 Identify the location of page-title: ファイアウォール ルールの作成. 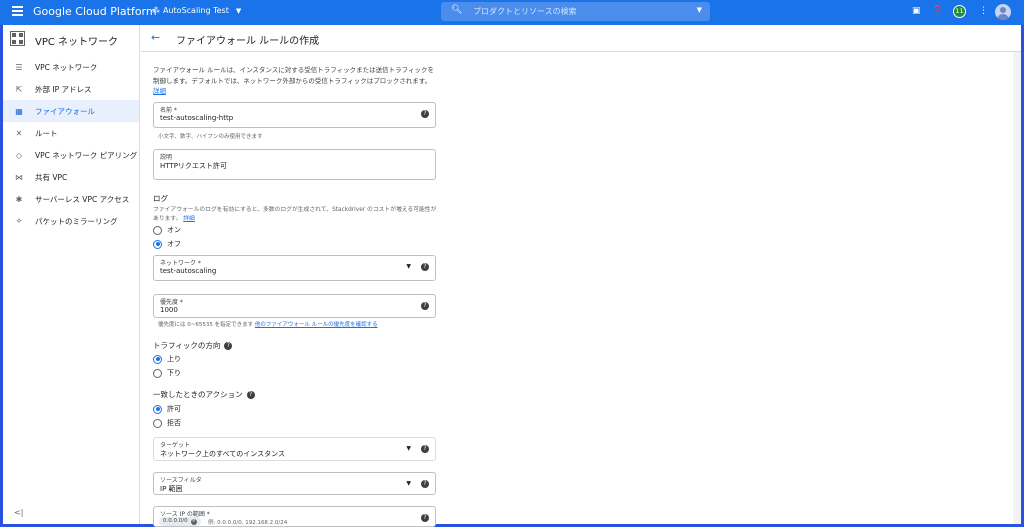
(248, 41).